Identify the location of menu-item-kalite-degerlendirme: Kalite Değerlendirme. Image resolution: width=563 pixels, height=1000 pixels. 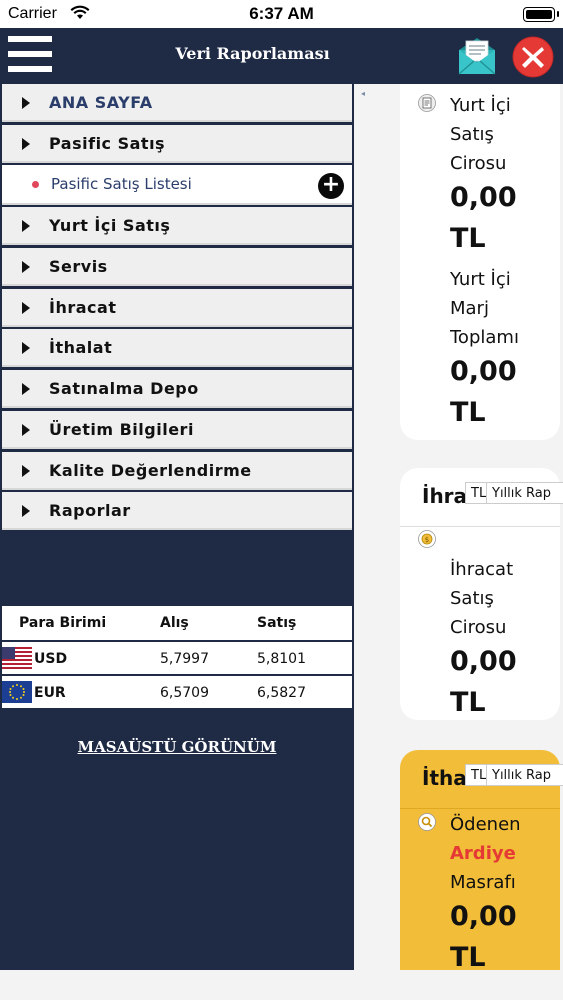
(177, 471).